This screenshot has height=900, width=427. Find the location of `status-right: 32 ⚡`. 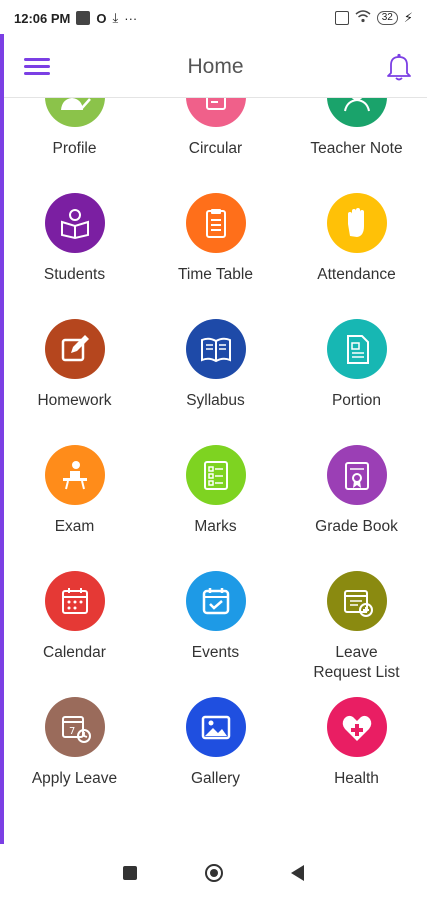

status-right: 32 ⚡ is located at coordinates (373, 18).